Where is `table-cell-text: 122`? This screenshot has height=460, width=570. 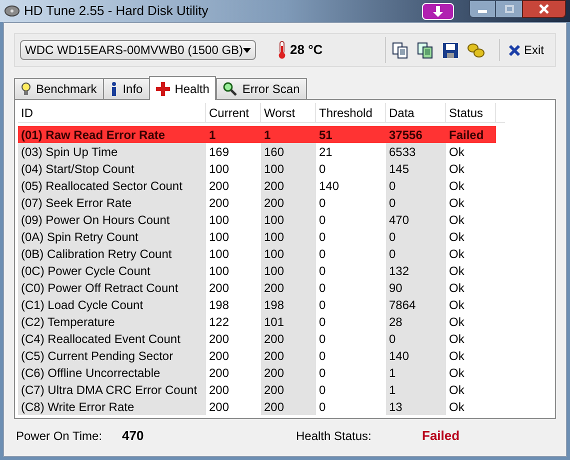
table-cell-text: 122 is located at coordinates (219, 322).